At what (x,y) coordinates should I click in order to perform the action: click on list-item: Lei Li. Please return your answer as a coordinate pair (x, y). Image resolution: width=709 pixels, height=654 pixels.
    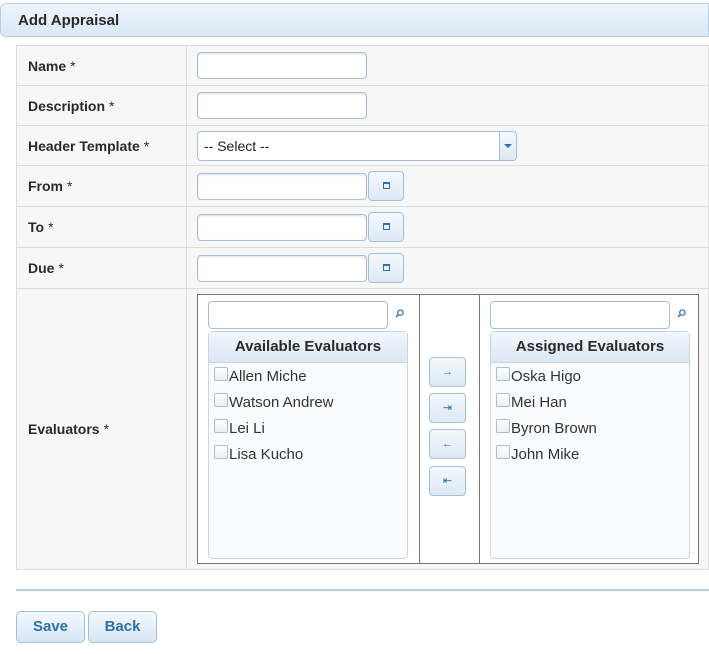
    Looking at the image, I should click on (308, 428).